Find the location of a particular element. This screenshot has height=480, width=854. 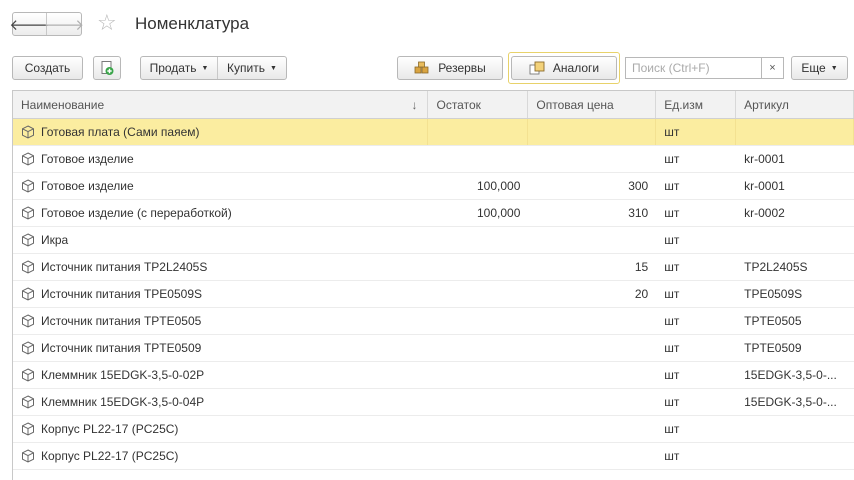

create-button-label: Создать is located at coordinates (47, 68).